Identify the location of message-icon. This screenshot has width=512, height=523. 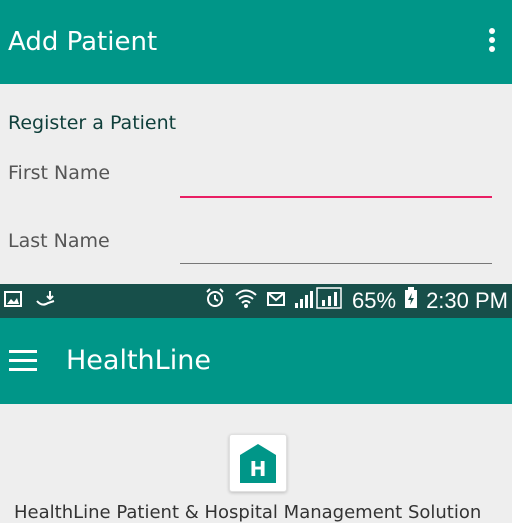
(276, 301).